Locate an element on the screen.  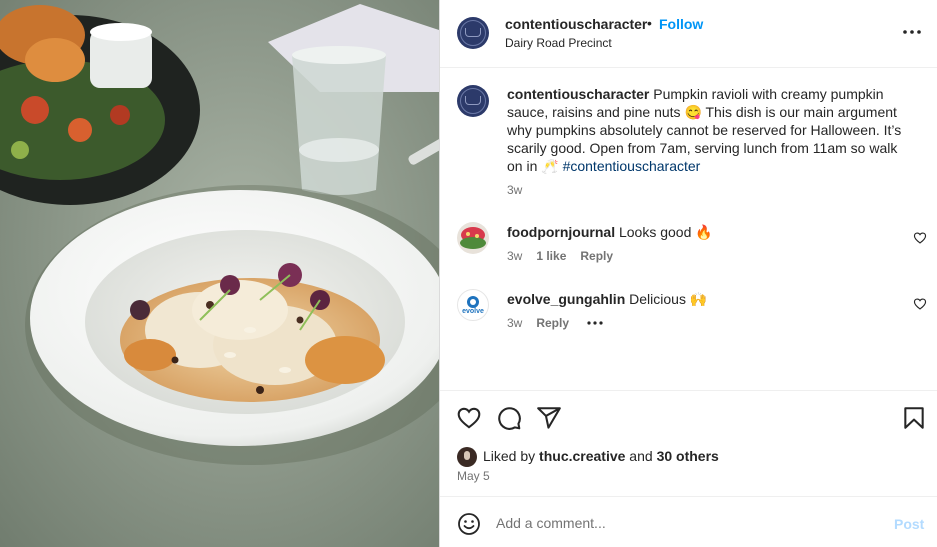
comment-avatar-evolve: evolve is located at coordinates (473, 305).